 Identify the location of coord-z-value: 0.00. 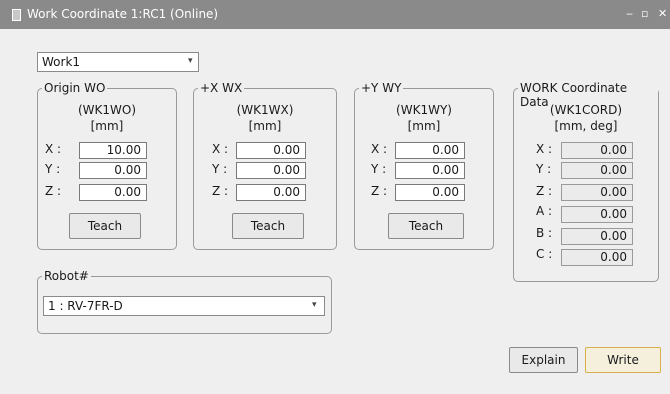
(597, 192).